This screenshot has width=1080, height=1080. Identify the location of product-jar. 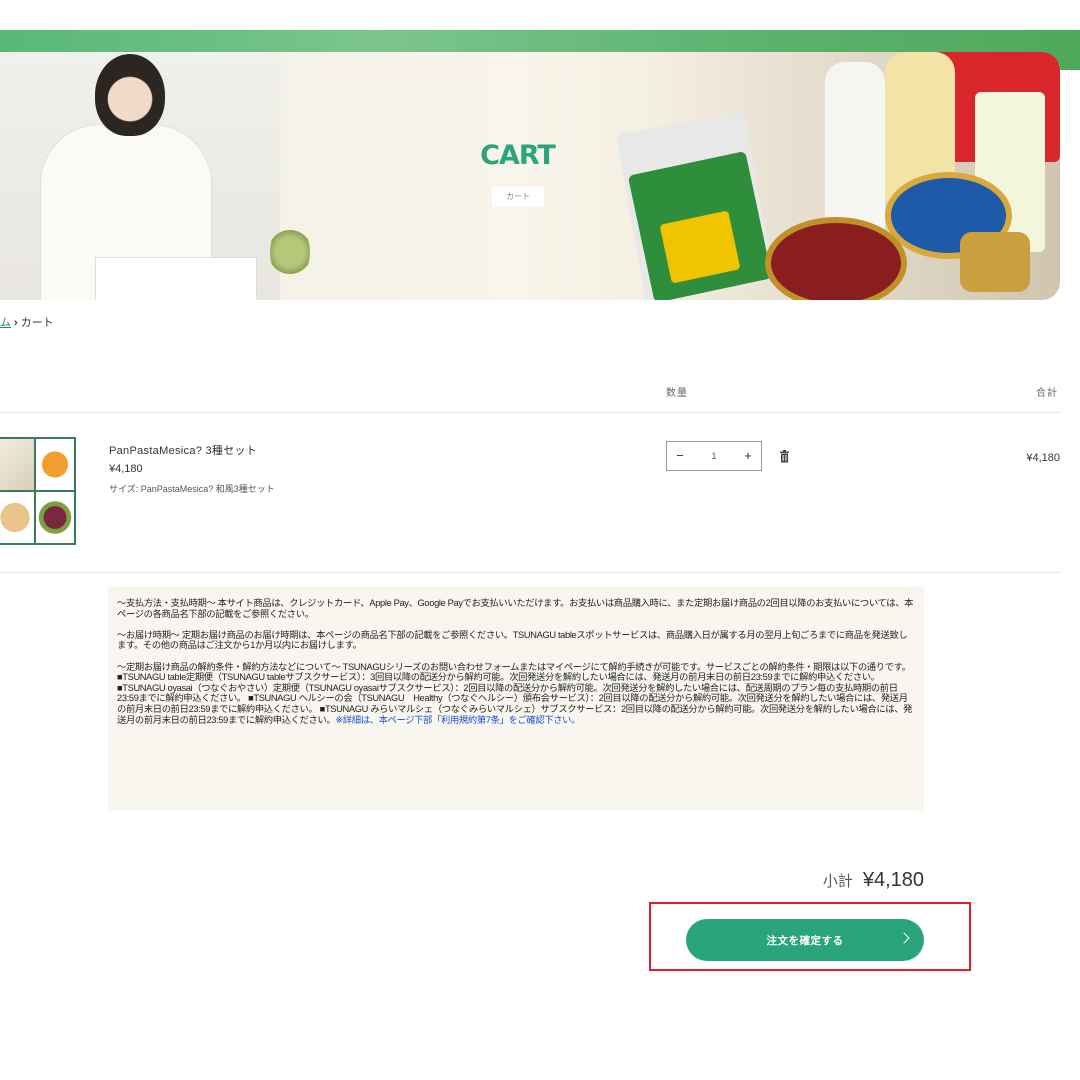
(995, 262).